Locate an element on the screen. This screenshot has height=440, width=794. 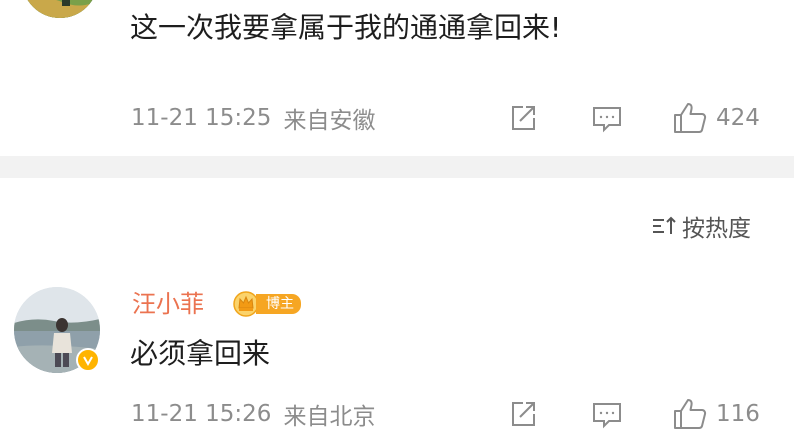
comment-location: 来自北京 is located at coordinates (329, 417).